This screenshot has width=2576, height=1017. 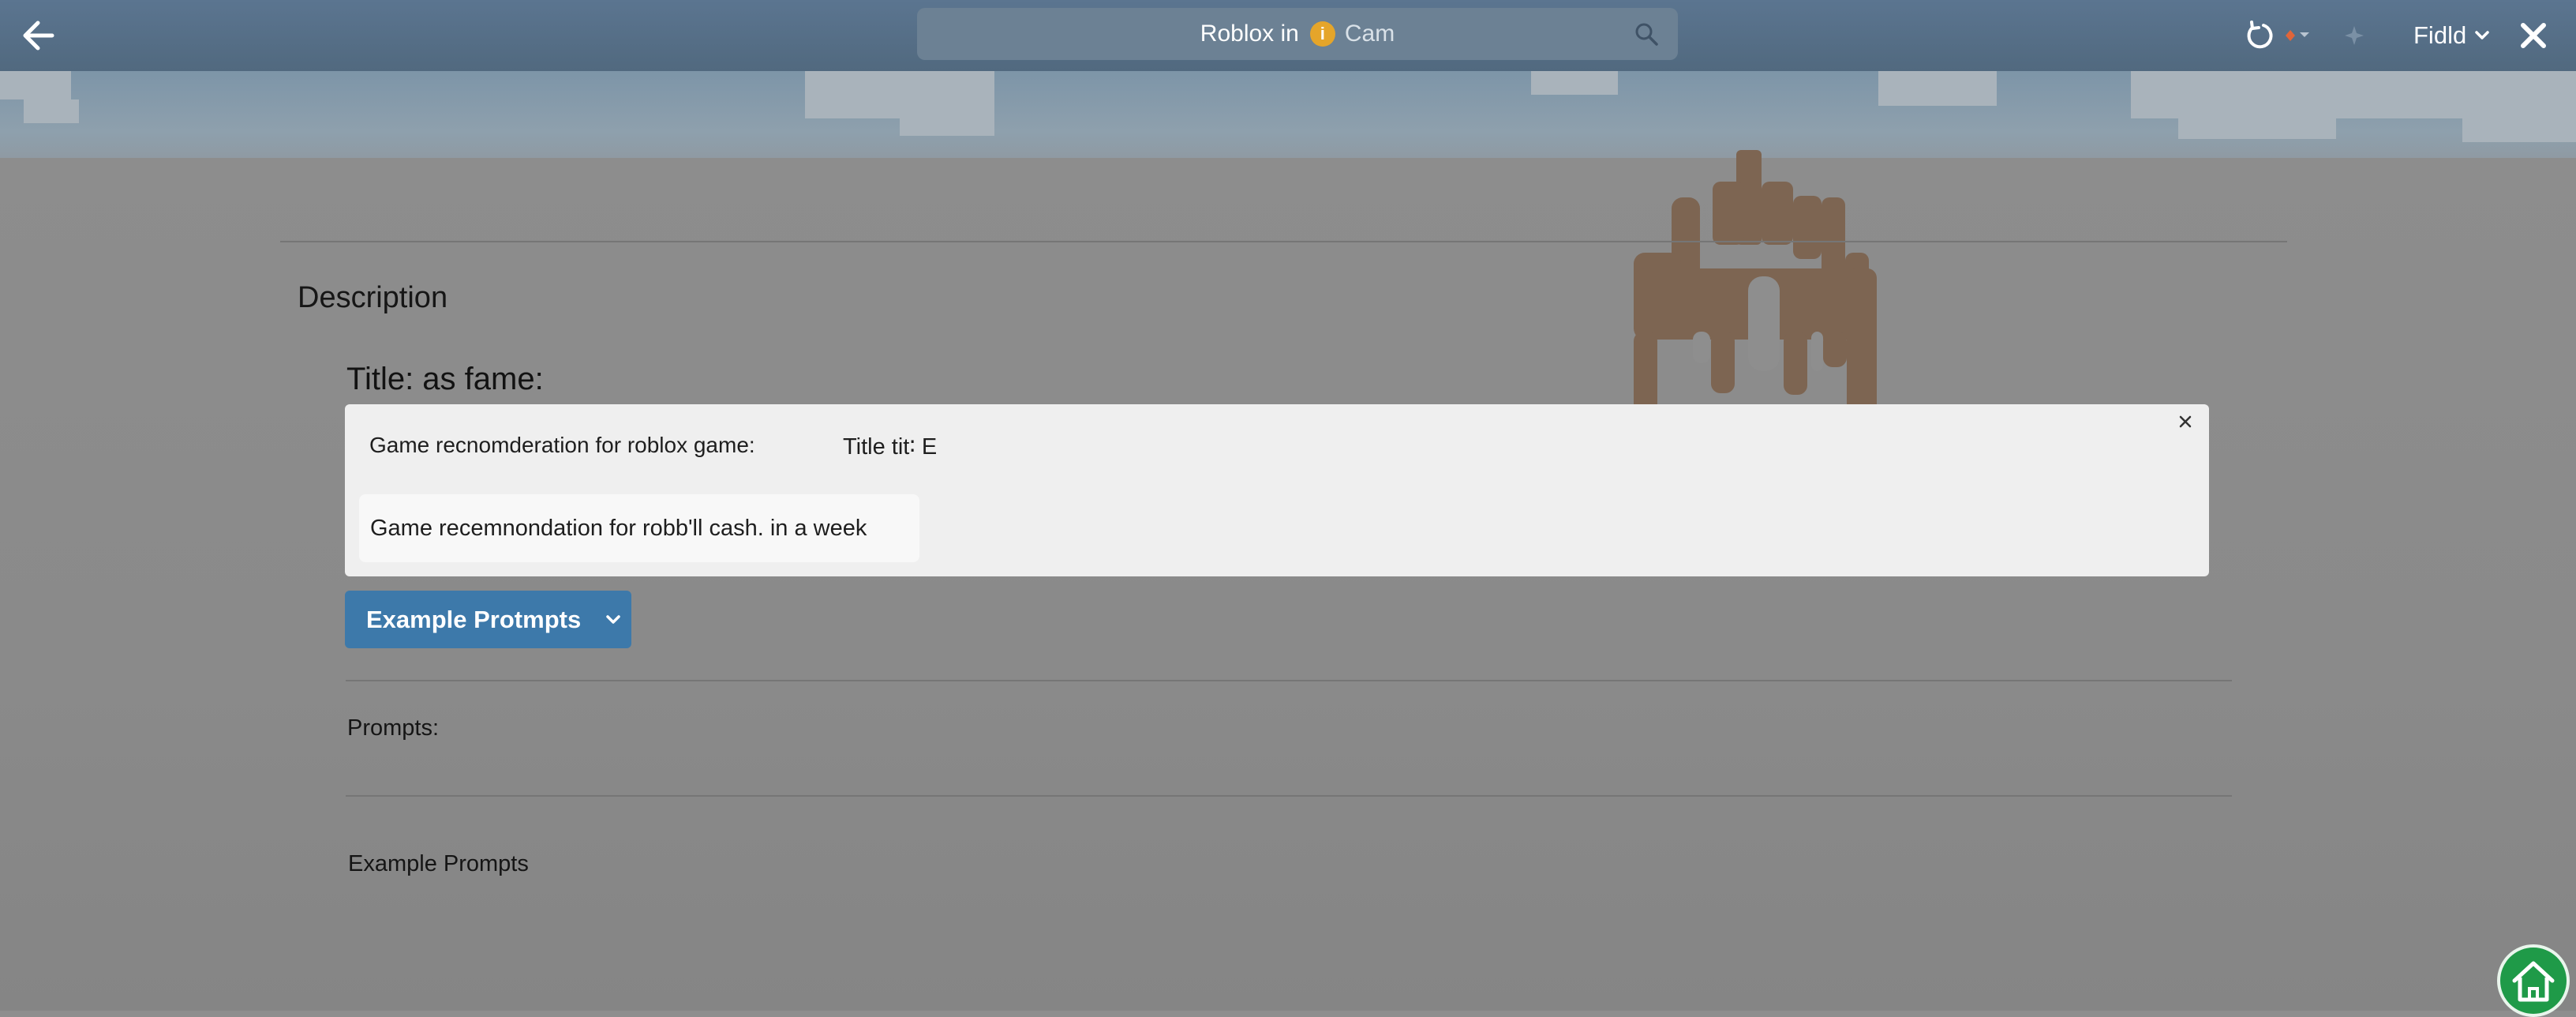 I want to click on dialog-close-button, so click(x=2185, y=421).